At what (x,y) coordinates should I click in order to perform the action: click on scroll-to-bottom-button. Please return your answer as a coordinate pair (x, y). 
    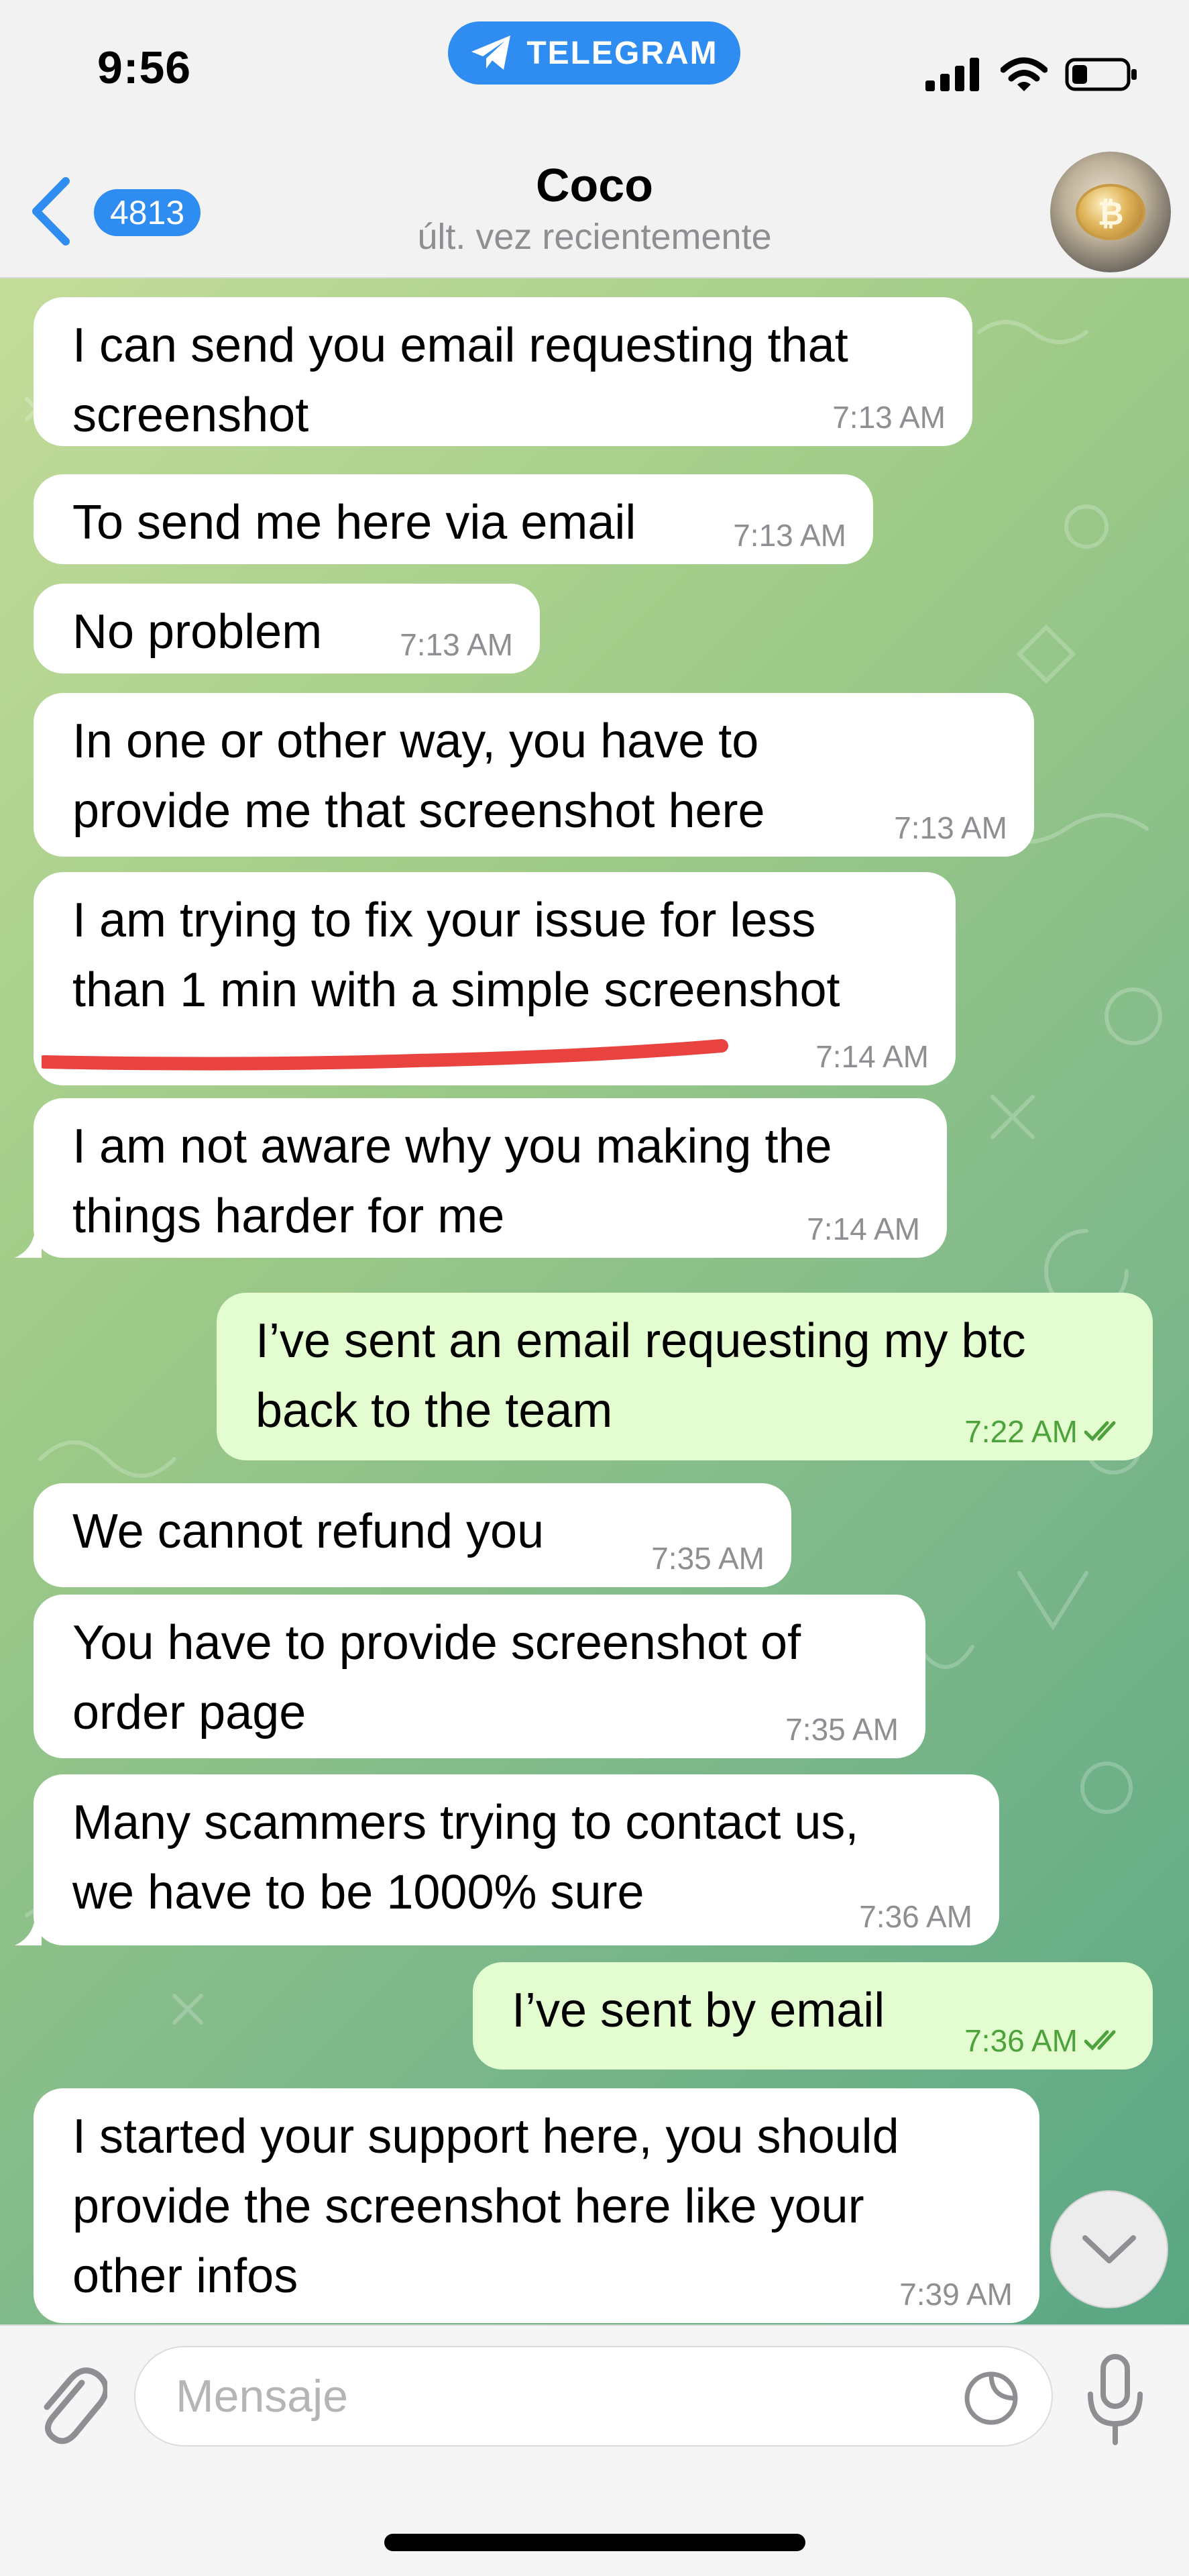
    Looking at the image, I should click on (1109, 2249).